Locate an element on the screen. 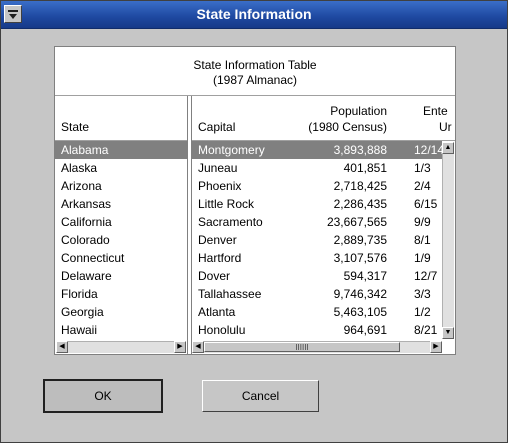 Image resolution: width=508 pixels, height=443 pixels. population-cell: 964,691 is located at coordinates (365, 330).